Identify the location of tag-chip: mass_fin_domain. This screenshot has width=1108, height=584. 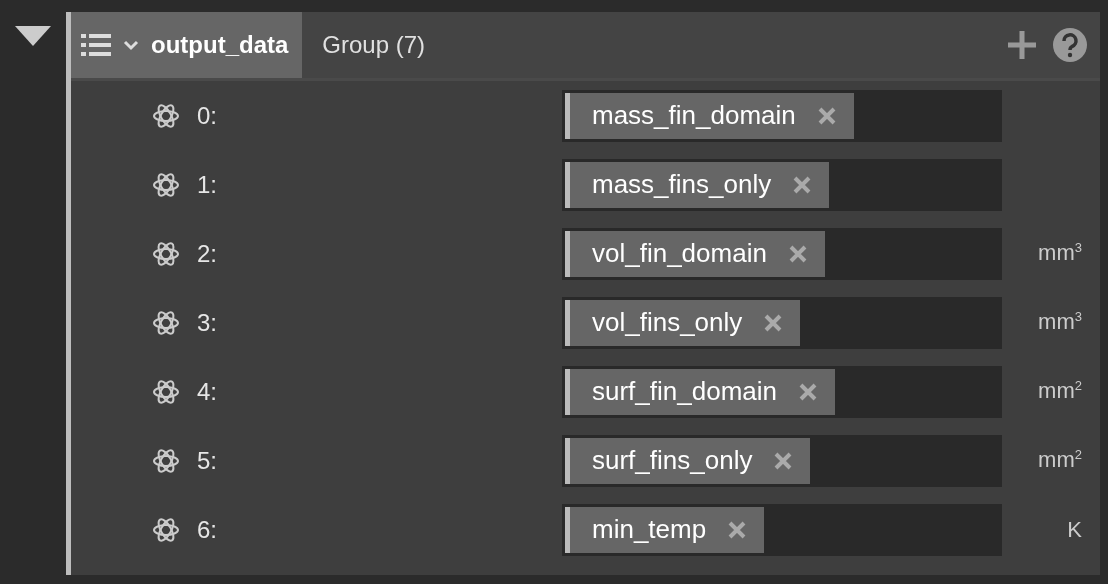
(709, 115).